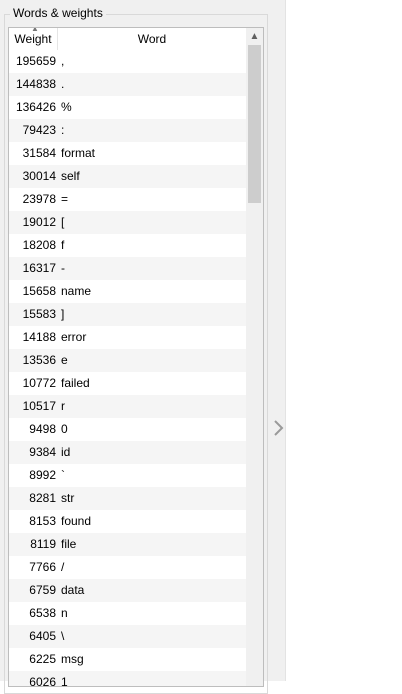  Describe the element at coordinates (127, 590) in the screenshot. I see `table-row: 6759 data` at that location.